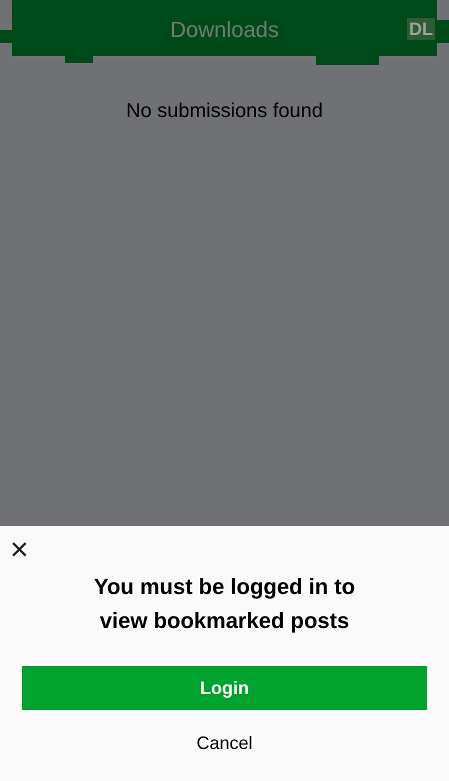 The image size is (449, 781). I want to click on logo: DL, so click(421, 29).